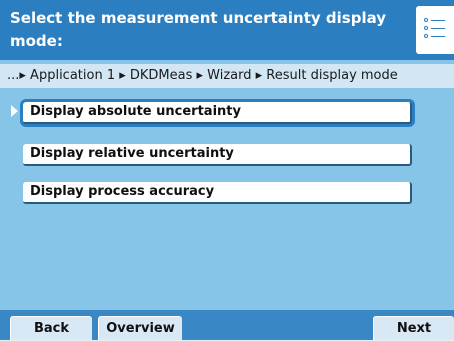 This screenshot has height=341, width=454. What do you see at coordinates (217, 113) in the screenshot?
I see `option-display-absolute-uncertainty: Display absolute uncertainty` at bounding box center [217, 113].